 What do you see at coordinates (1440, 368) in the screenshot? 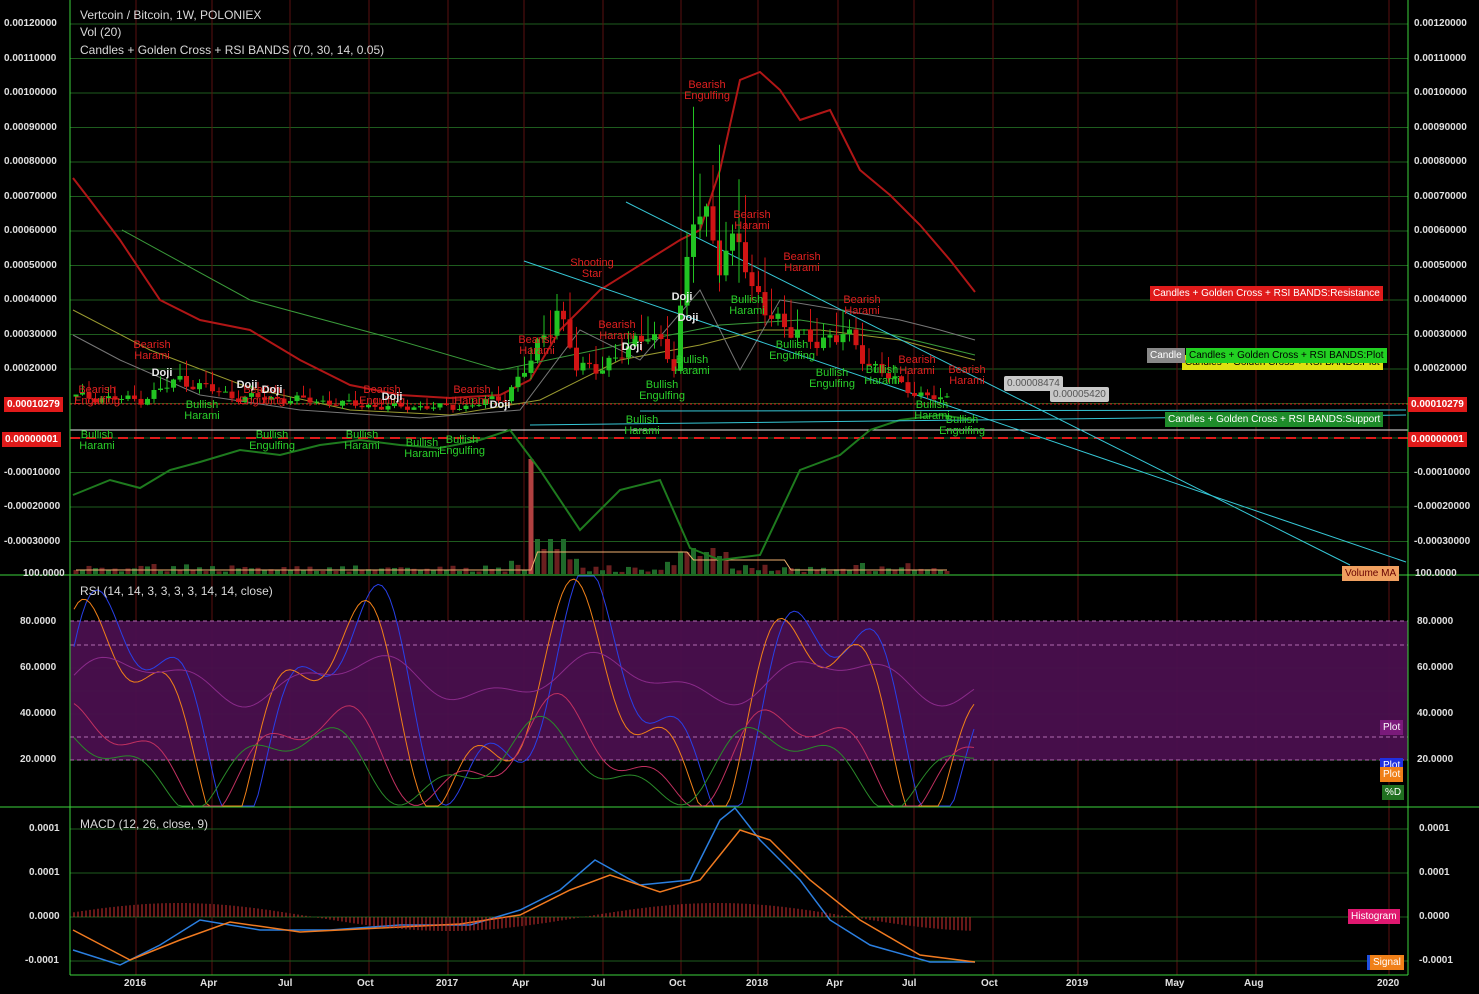
I see `right-tick-label: 0.00020000` at bounding box center [1440, 368].